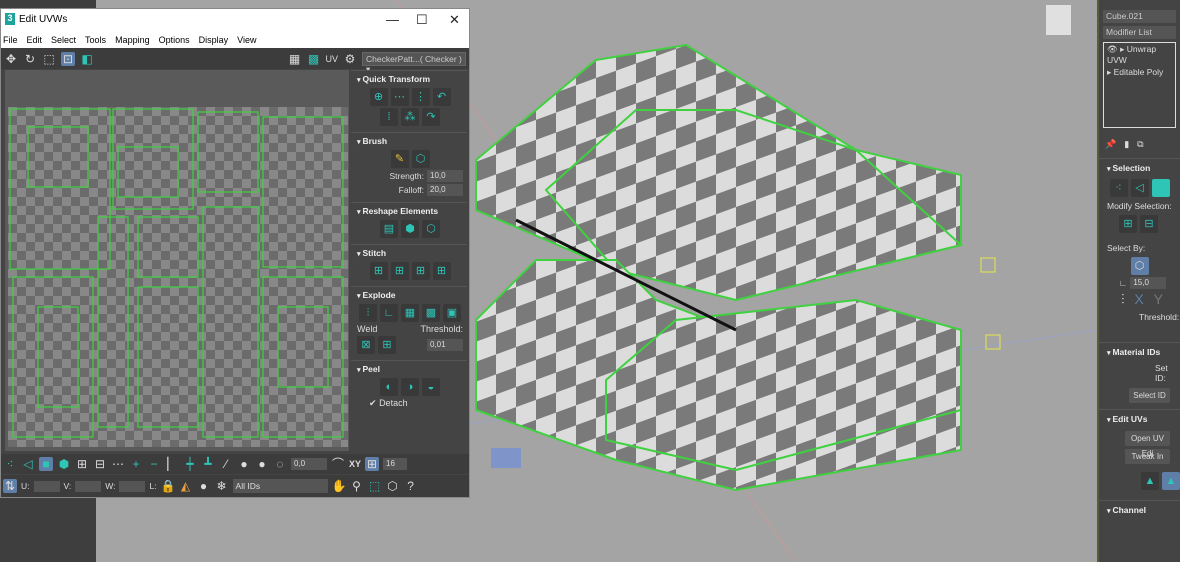 This screenshot has width=1180, height=562. I want to click on paint-grow-icon: ●, so click(244, 464).